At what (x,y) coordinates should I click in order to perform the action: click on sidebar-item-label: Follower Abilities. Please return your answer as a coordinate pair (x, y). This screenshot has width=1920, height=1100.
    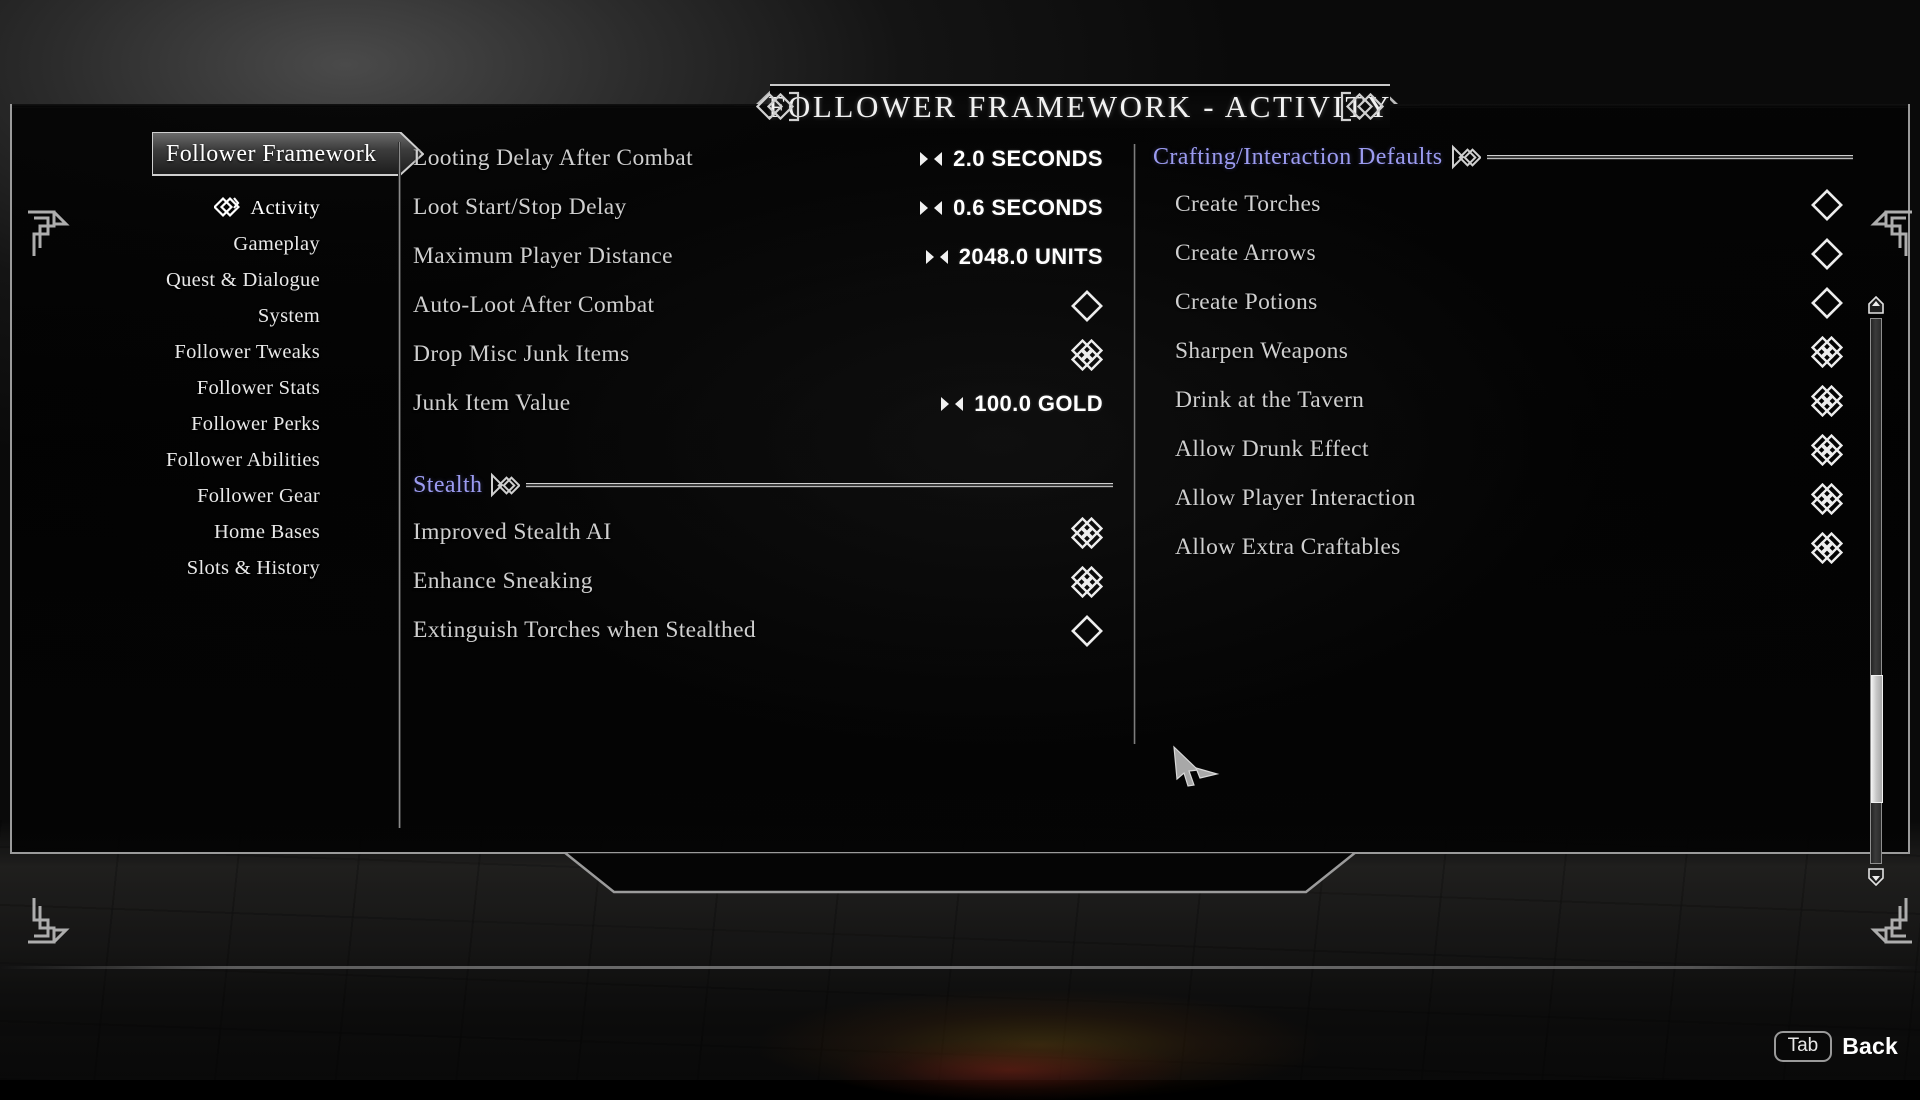
    Looking at the image, I should click on (243, 460).